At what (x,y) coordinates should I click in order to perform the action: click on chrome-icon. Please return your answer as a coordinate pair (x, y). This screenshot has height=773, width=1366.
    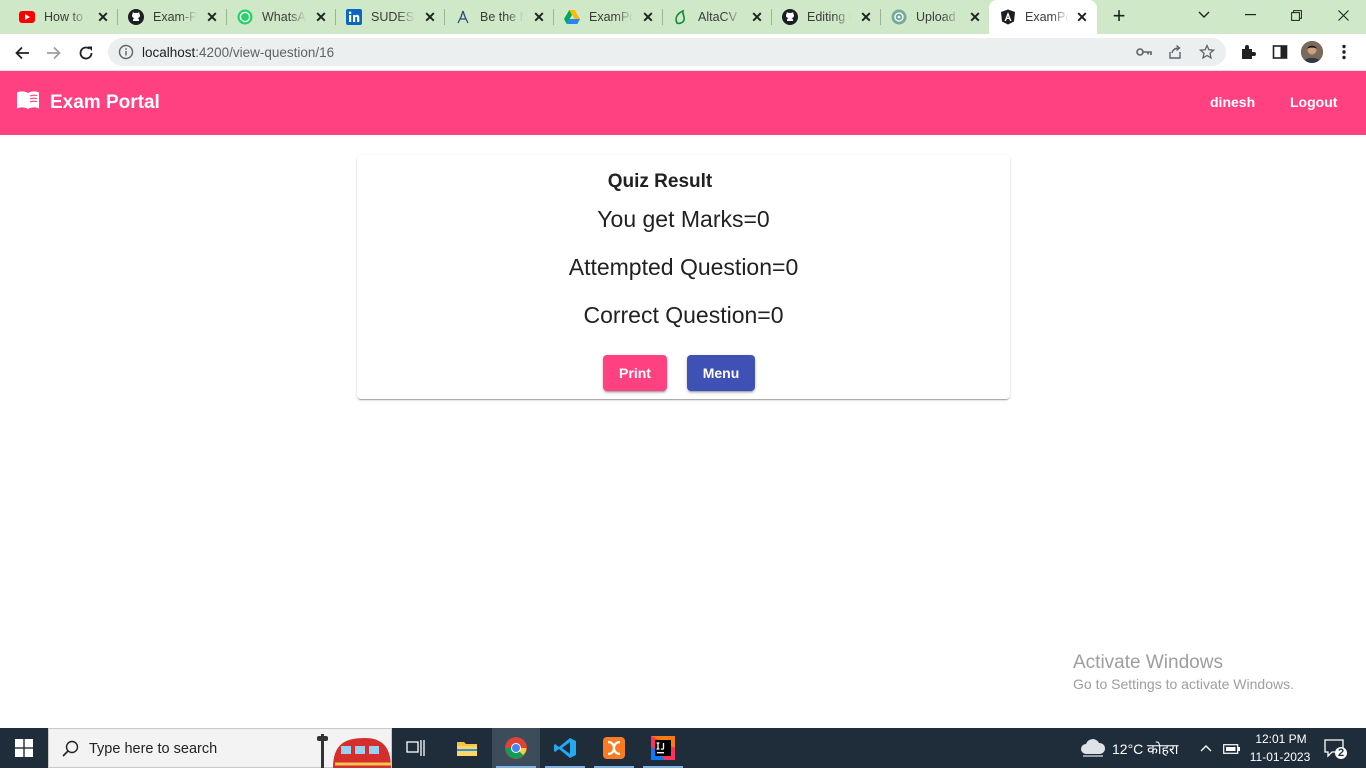
    Looking at the image, I should click on (516, 748).